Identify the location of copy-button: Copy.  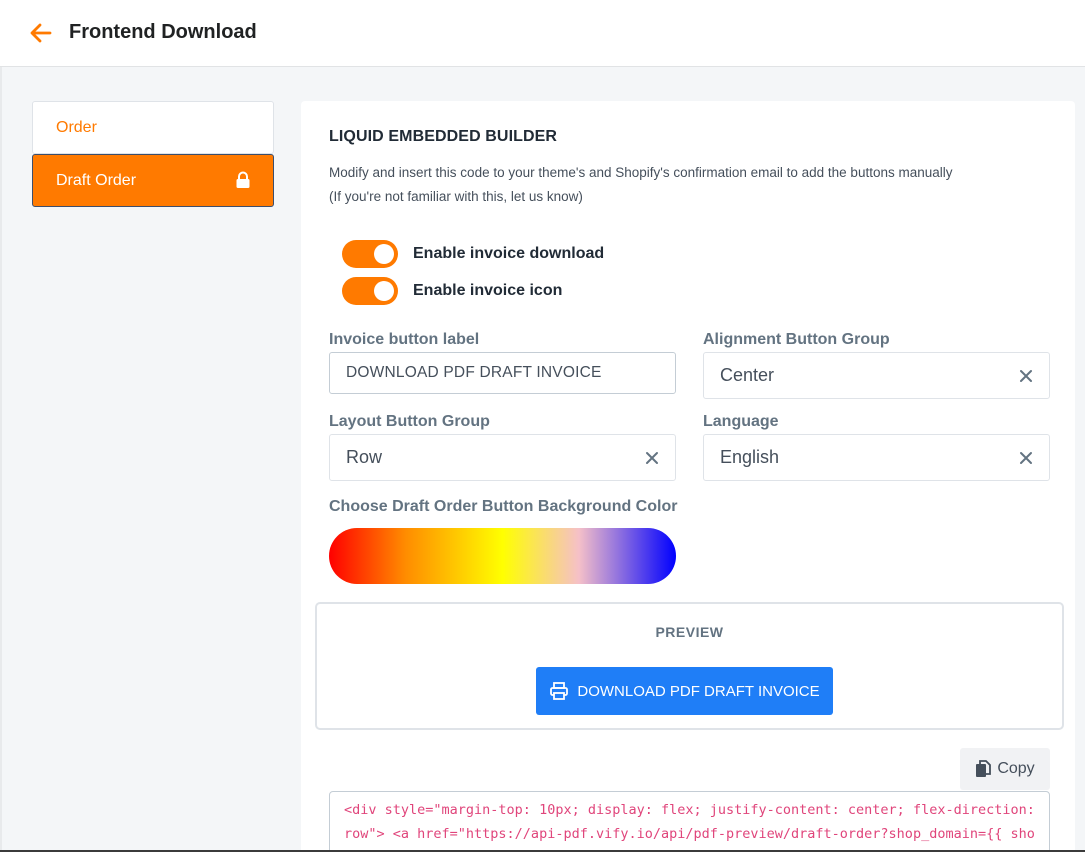
(1005, 769).